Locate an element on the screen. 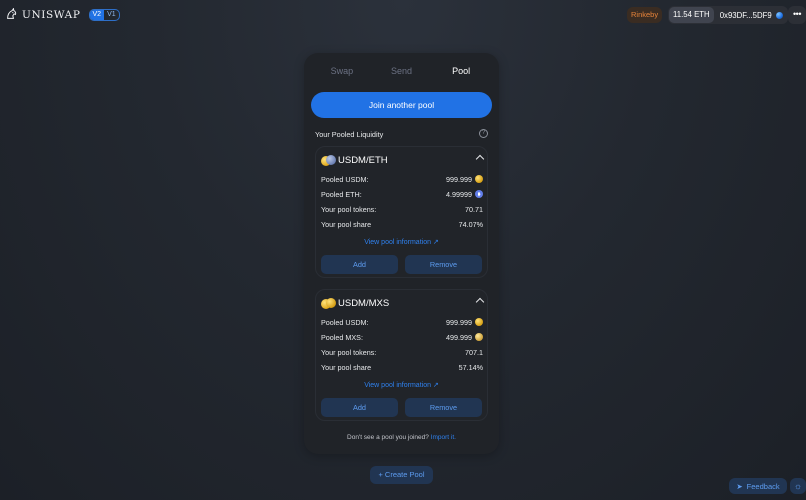  more-menu-button: ••• is located at coordinates (797, 15).